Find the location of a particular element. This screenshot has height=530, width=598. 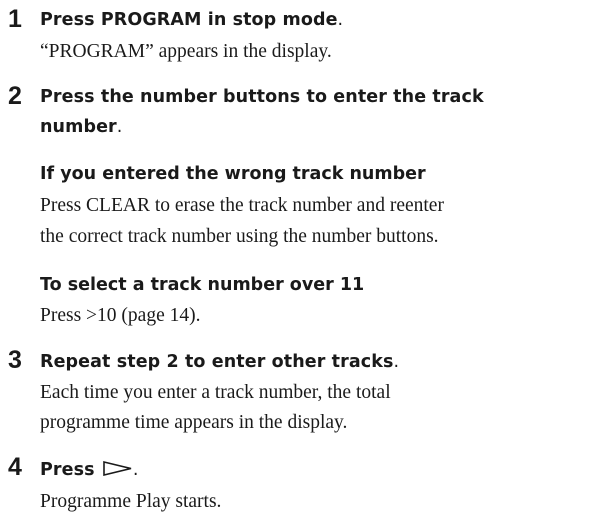

step-number: 3 is located at coordinates (15, 360).